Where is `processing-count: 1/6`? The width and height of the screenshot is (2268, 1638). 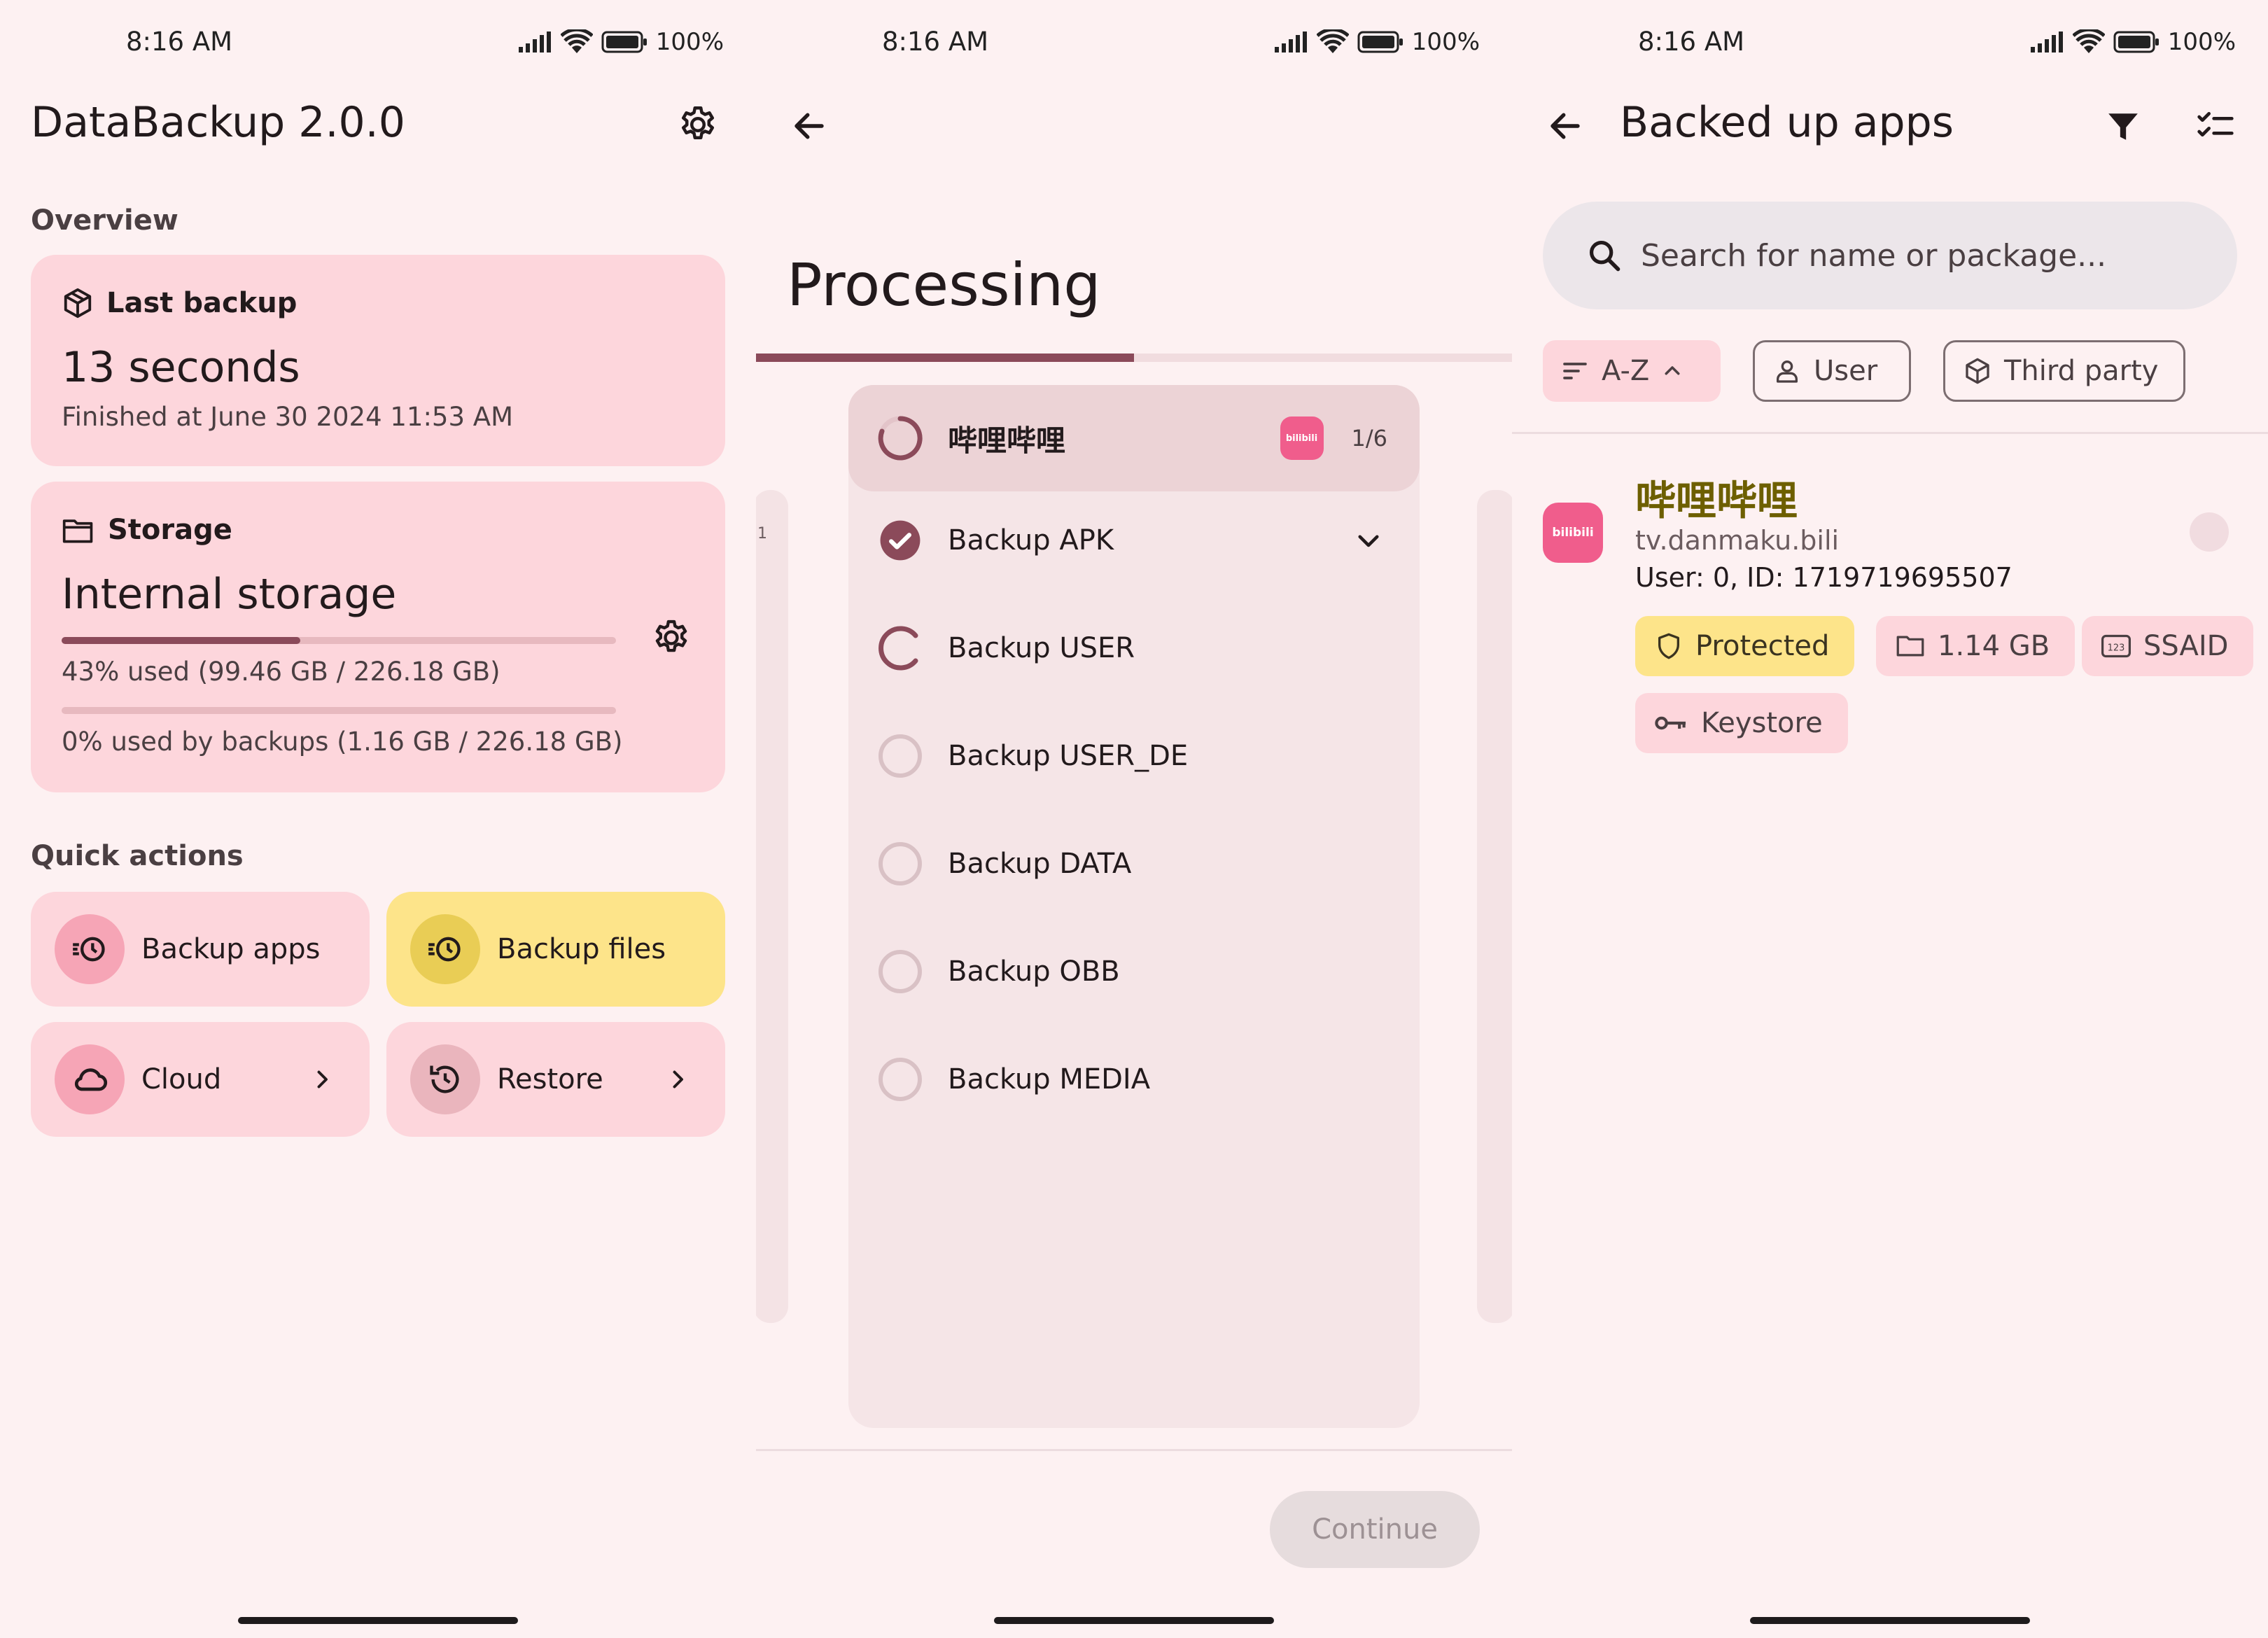
processing-count: 1/6 is located at coordinates (1369, 438).